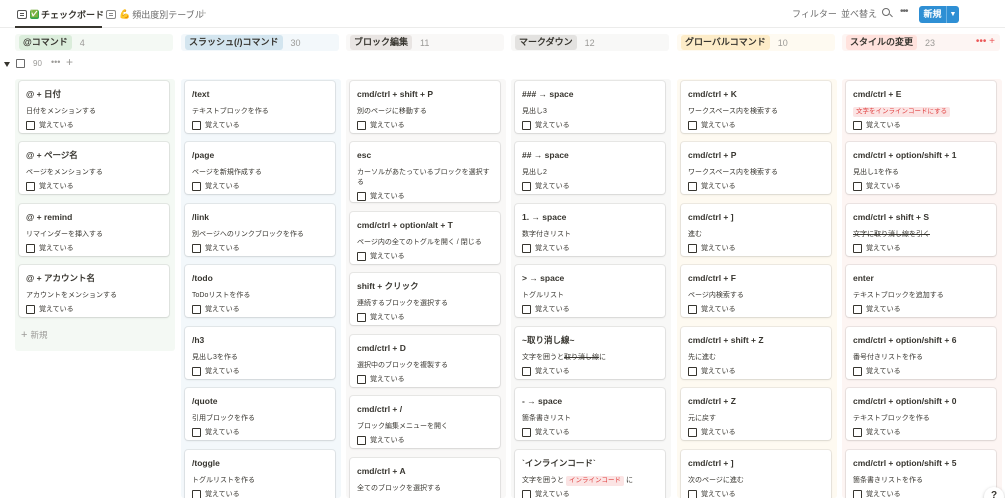  What do you see at coordinates (260, 353) in the screenshot?
I see `card: /h3 見出し3を作る 覚えている` at bounding box center [260, 353].